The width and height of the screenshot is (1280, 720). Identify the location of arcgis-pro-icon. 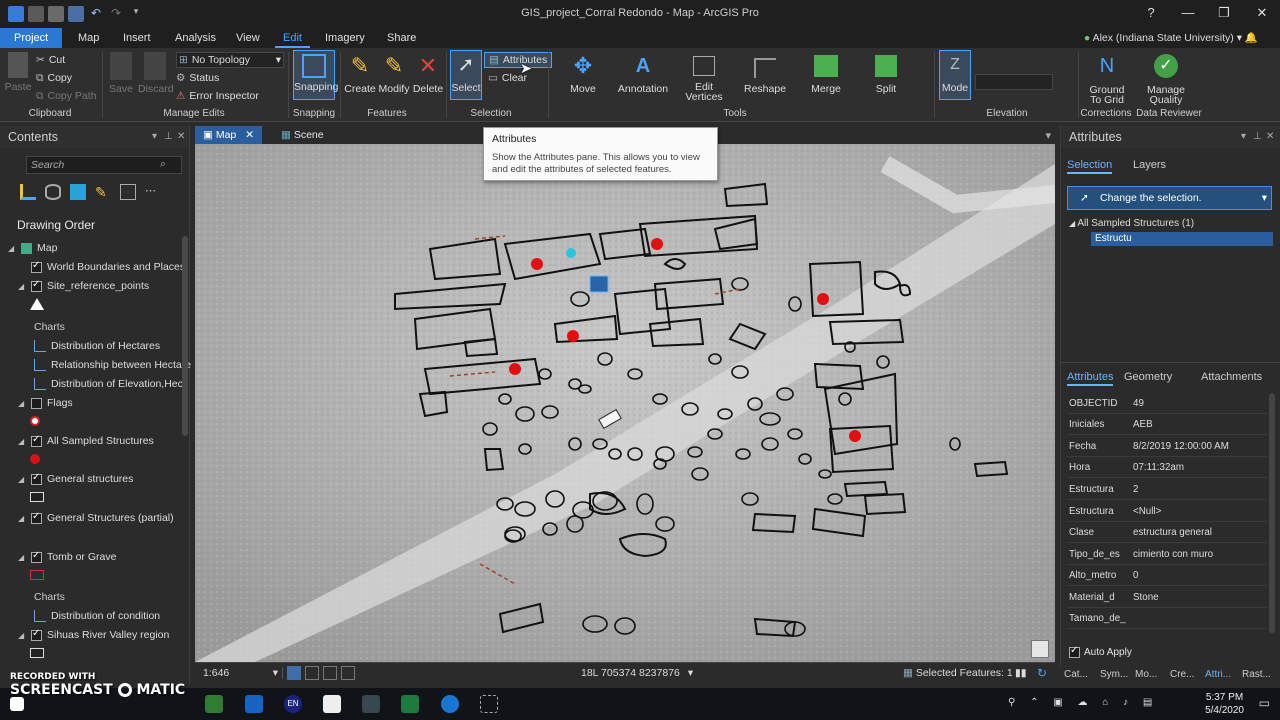
(450, 704).